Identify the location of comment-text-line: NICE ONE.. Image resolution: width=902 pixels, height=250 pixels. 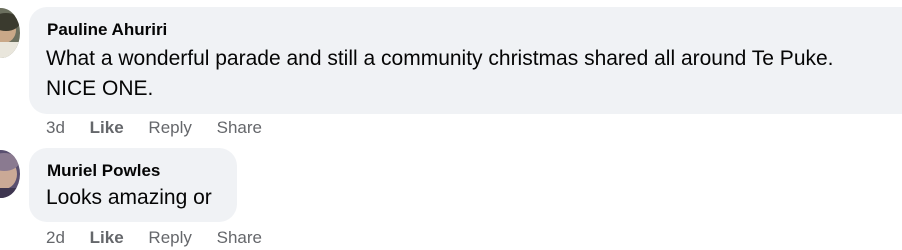
(100, 88).